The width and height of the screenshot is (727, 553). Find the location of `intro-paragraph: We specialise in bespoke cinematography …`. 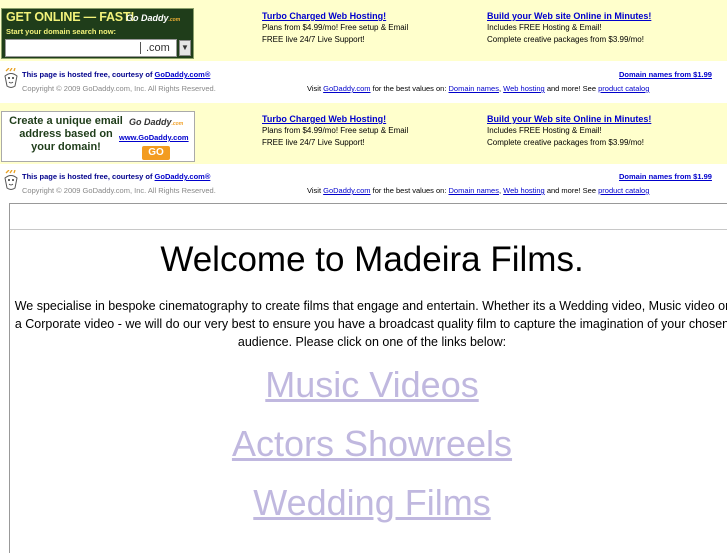

intro-paragraph: We specialise in bespoke cinematography … is located at coordinates (370, 324).